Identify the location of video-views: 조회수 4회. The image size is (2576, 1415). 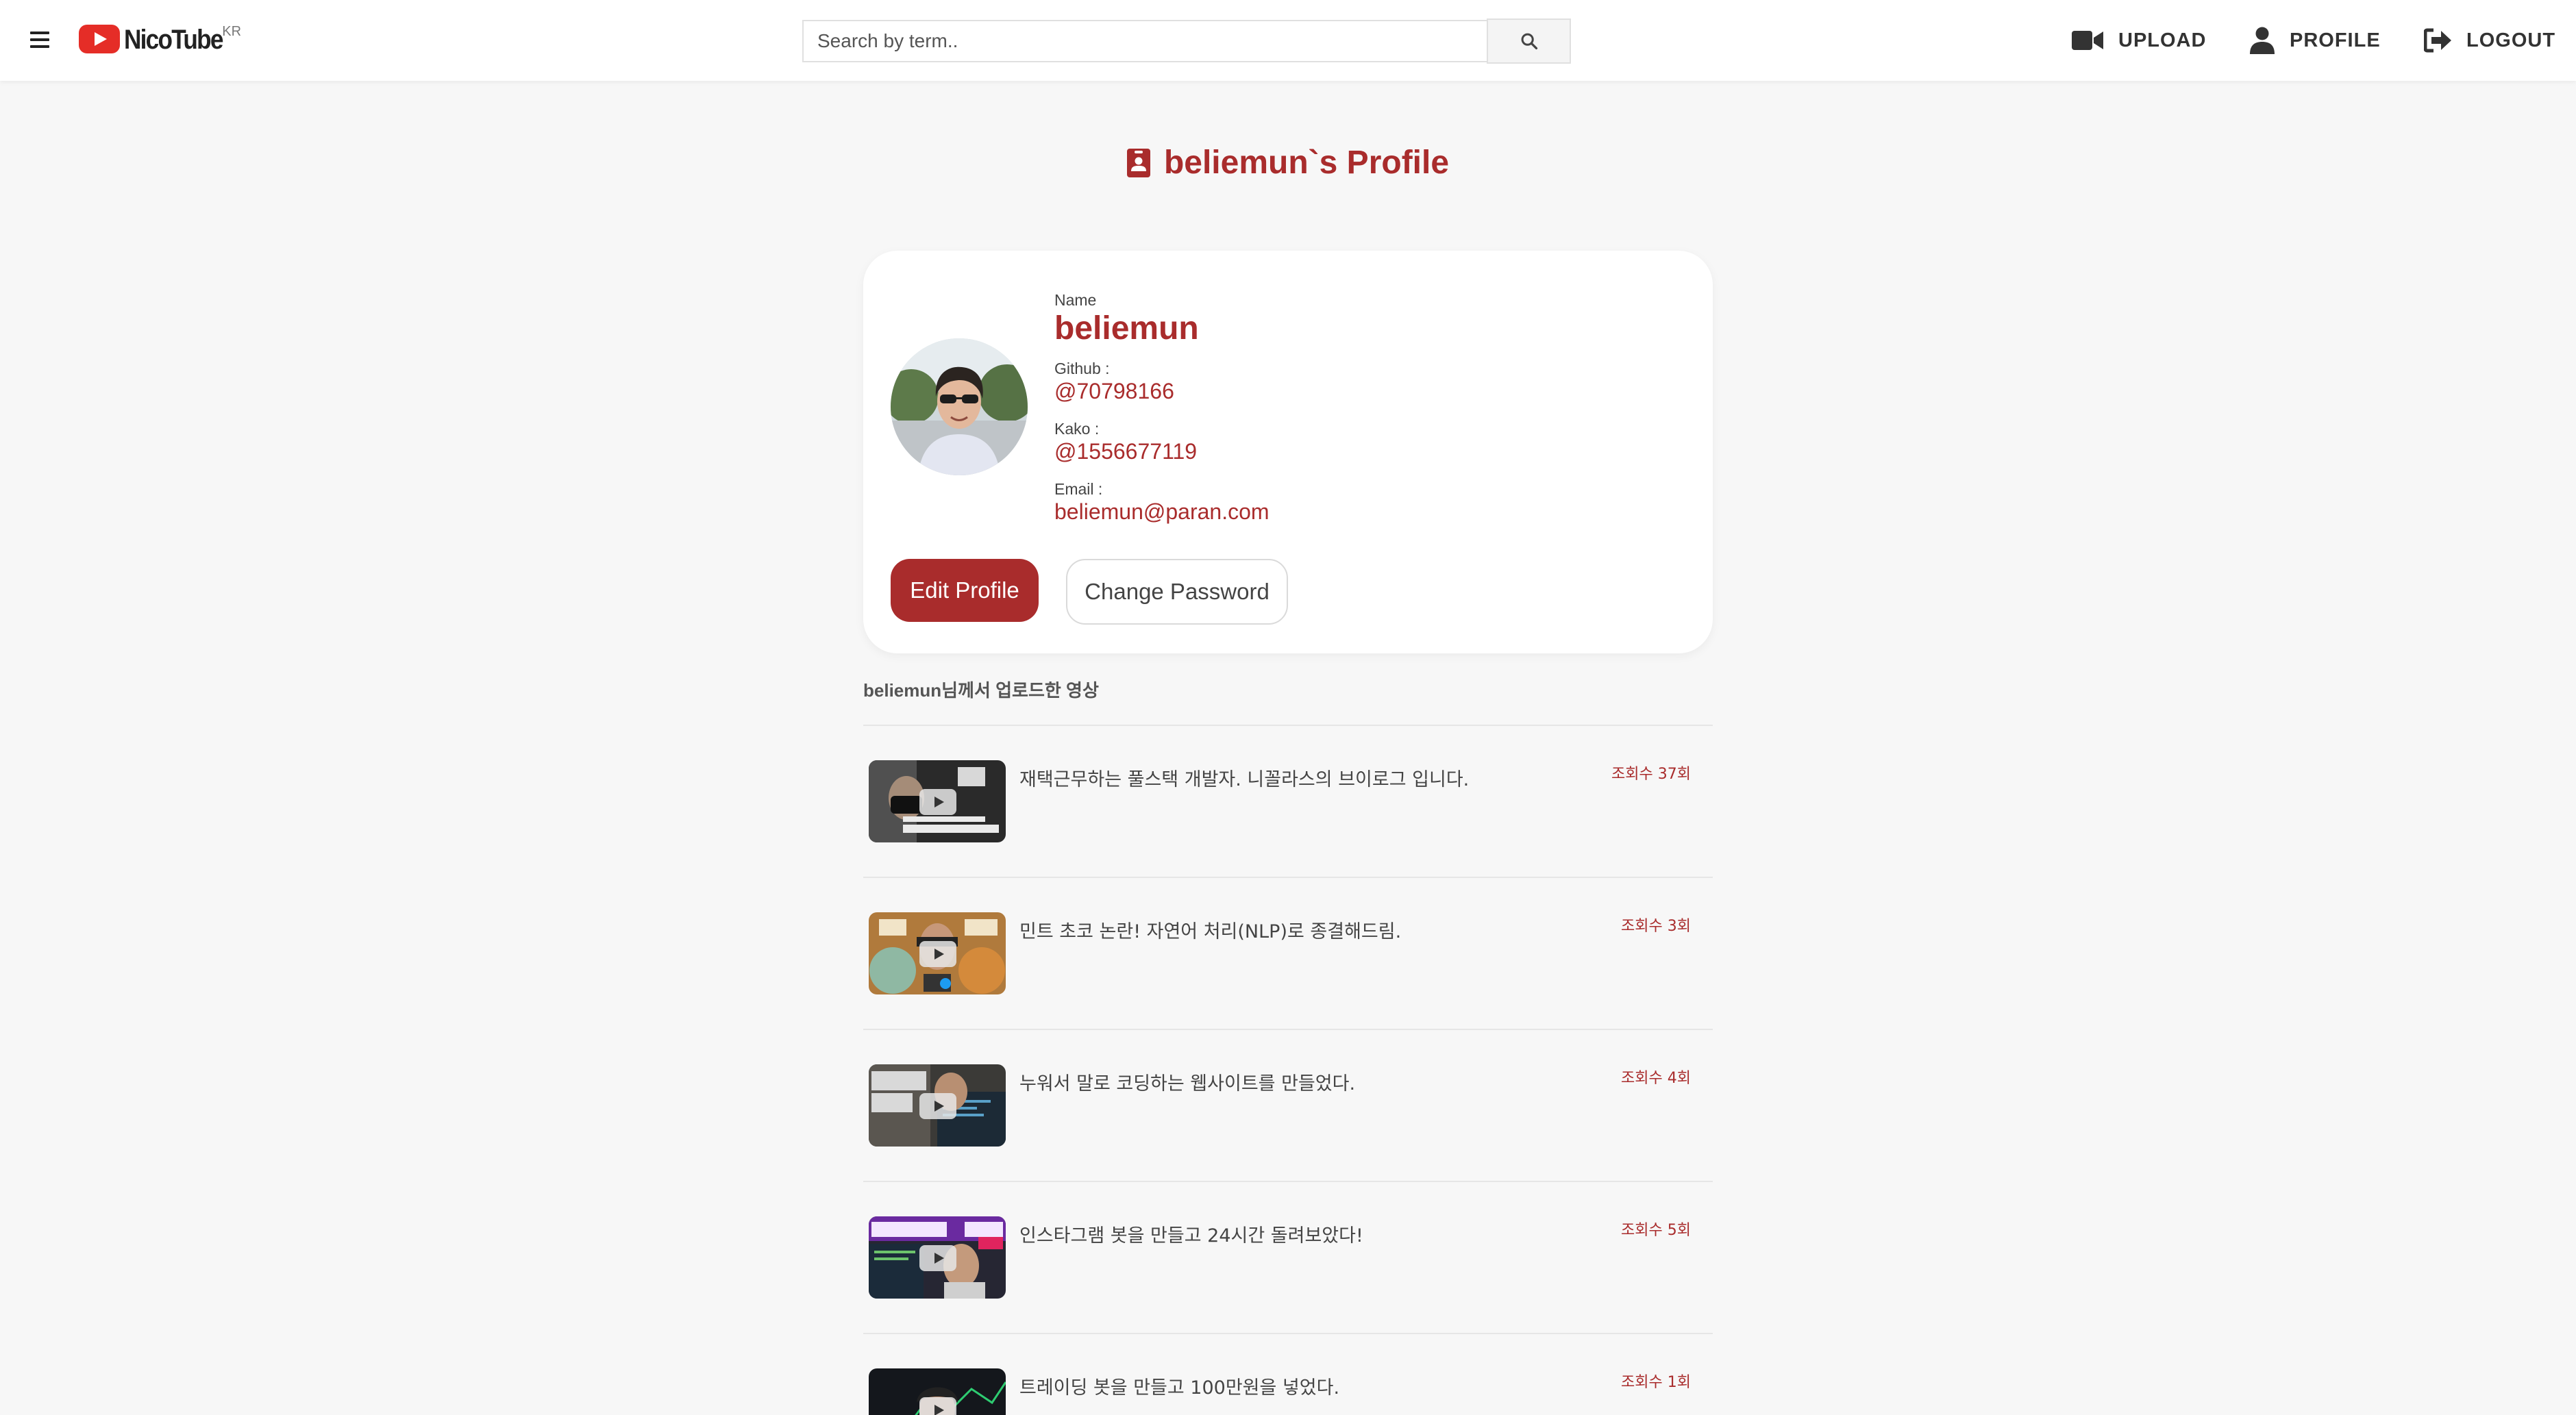
(1656, 1078).